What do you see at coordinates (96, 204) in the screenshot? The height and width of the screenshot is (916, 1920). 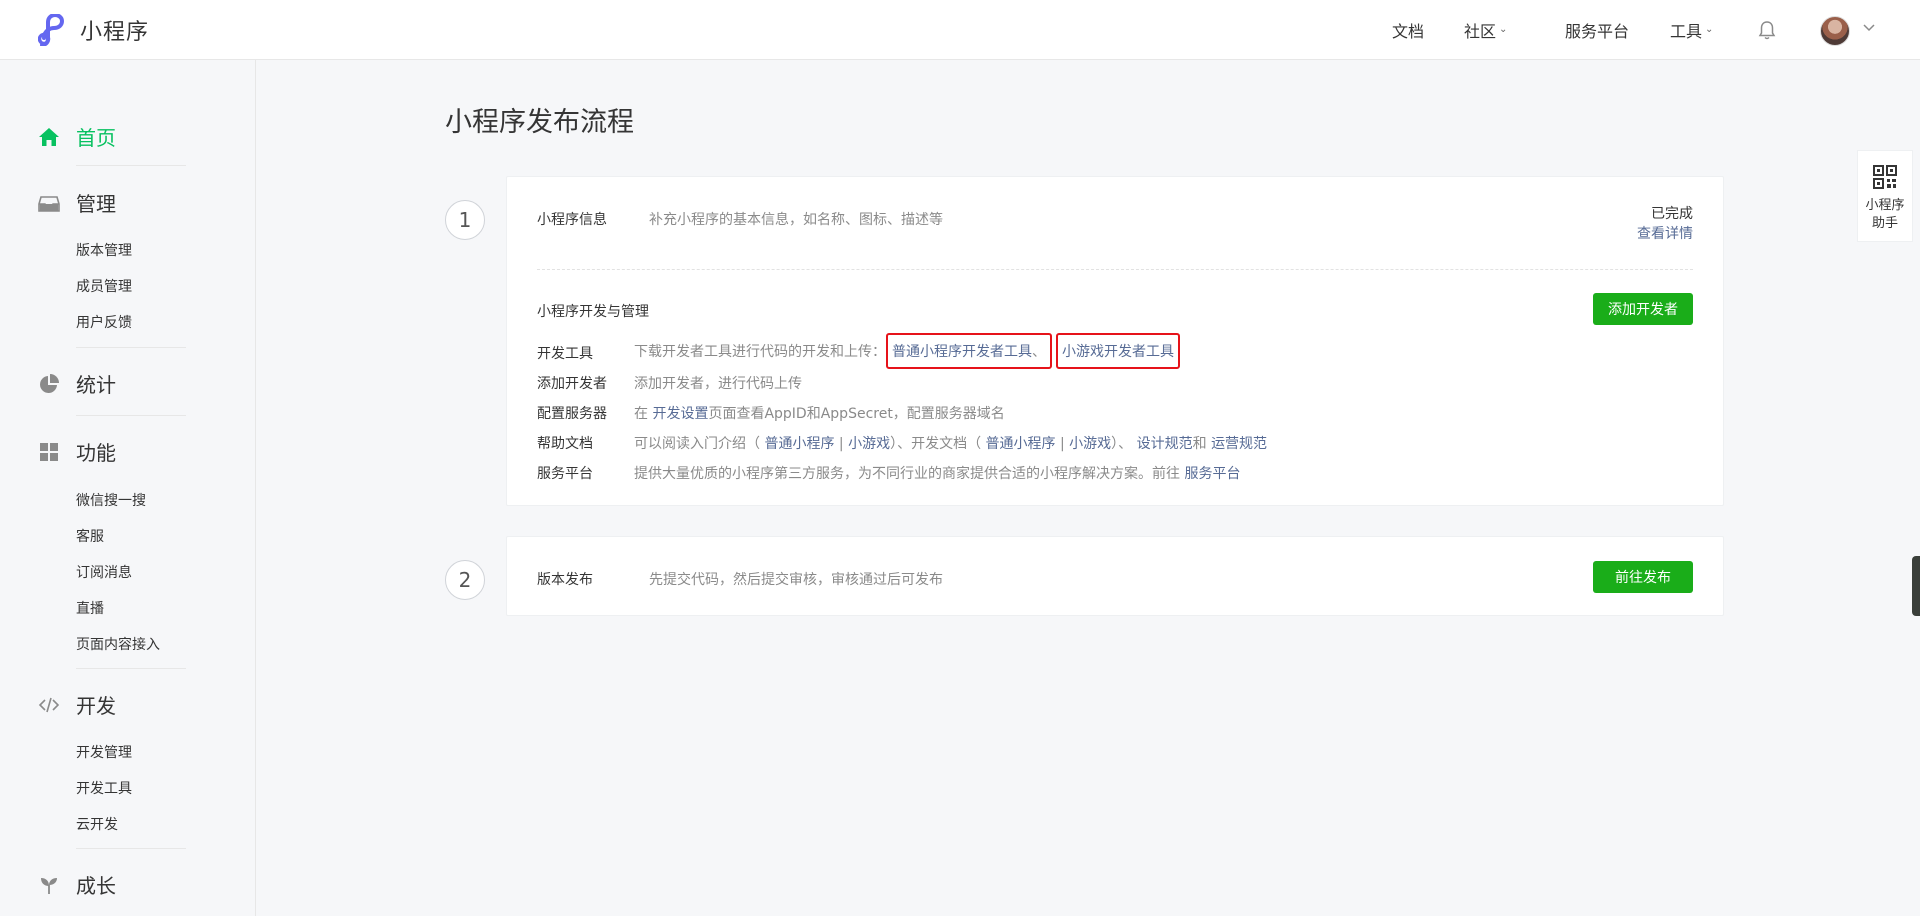 I see `sidebar-item-label: 管理` at bounding box center [96, 204].